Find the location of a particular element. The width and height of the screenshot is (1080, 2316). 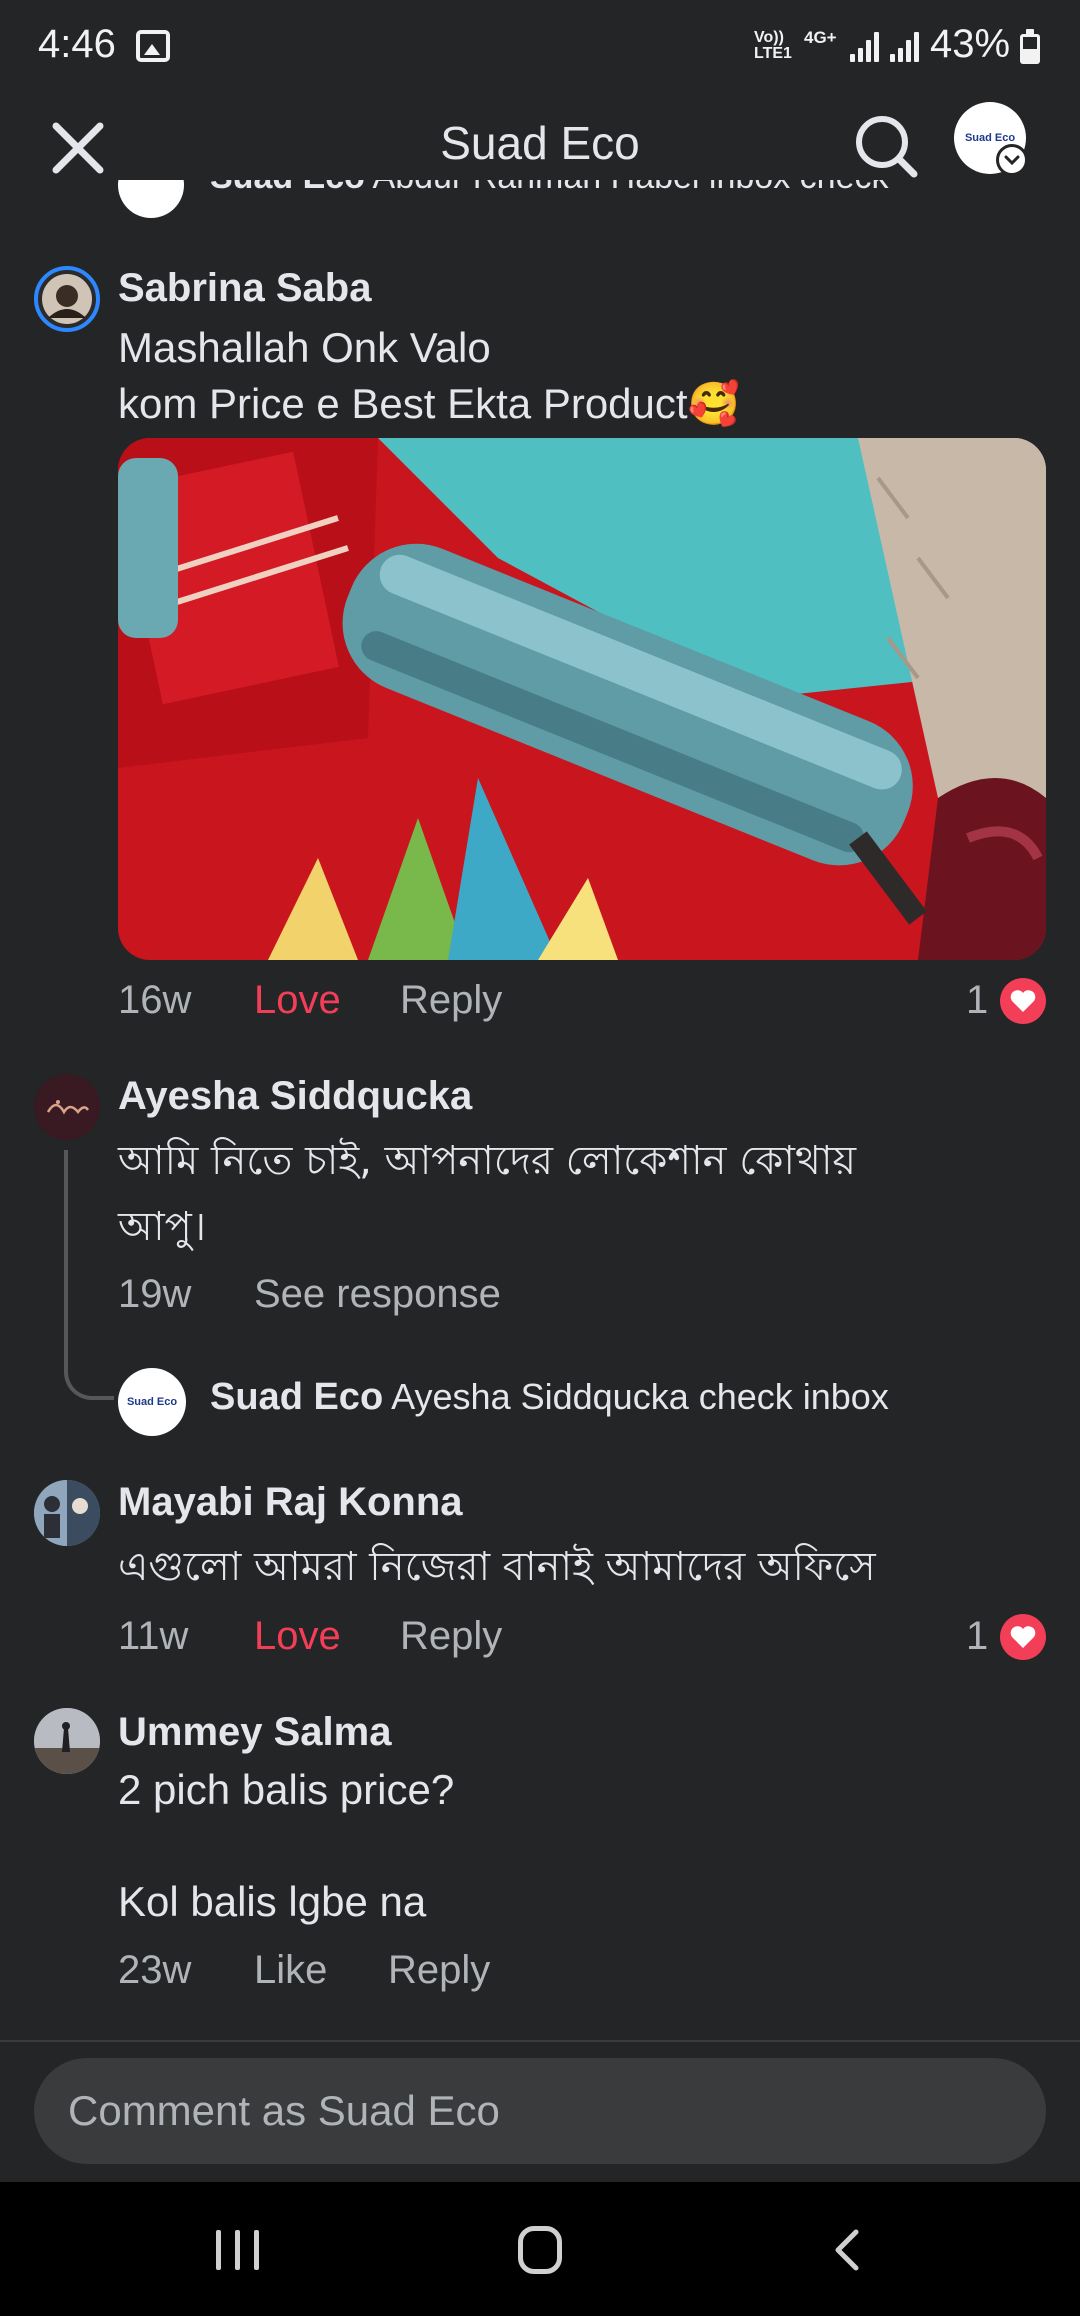

comment-author: Mayabi Raj Konna is located at coordinates (290, 1502).